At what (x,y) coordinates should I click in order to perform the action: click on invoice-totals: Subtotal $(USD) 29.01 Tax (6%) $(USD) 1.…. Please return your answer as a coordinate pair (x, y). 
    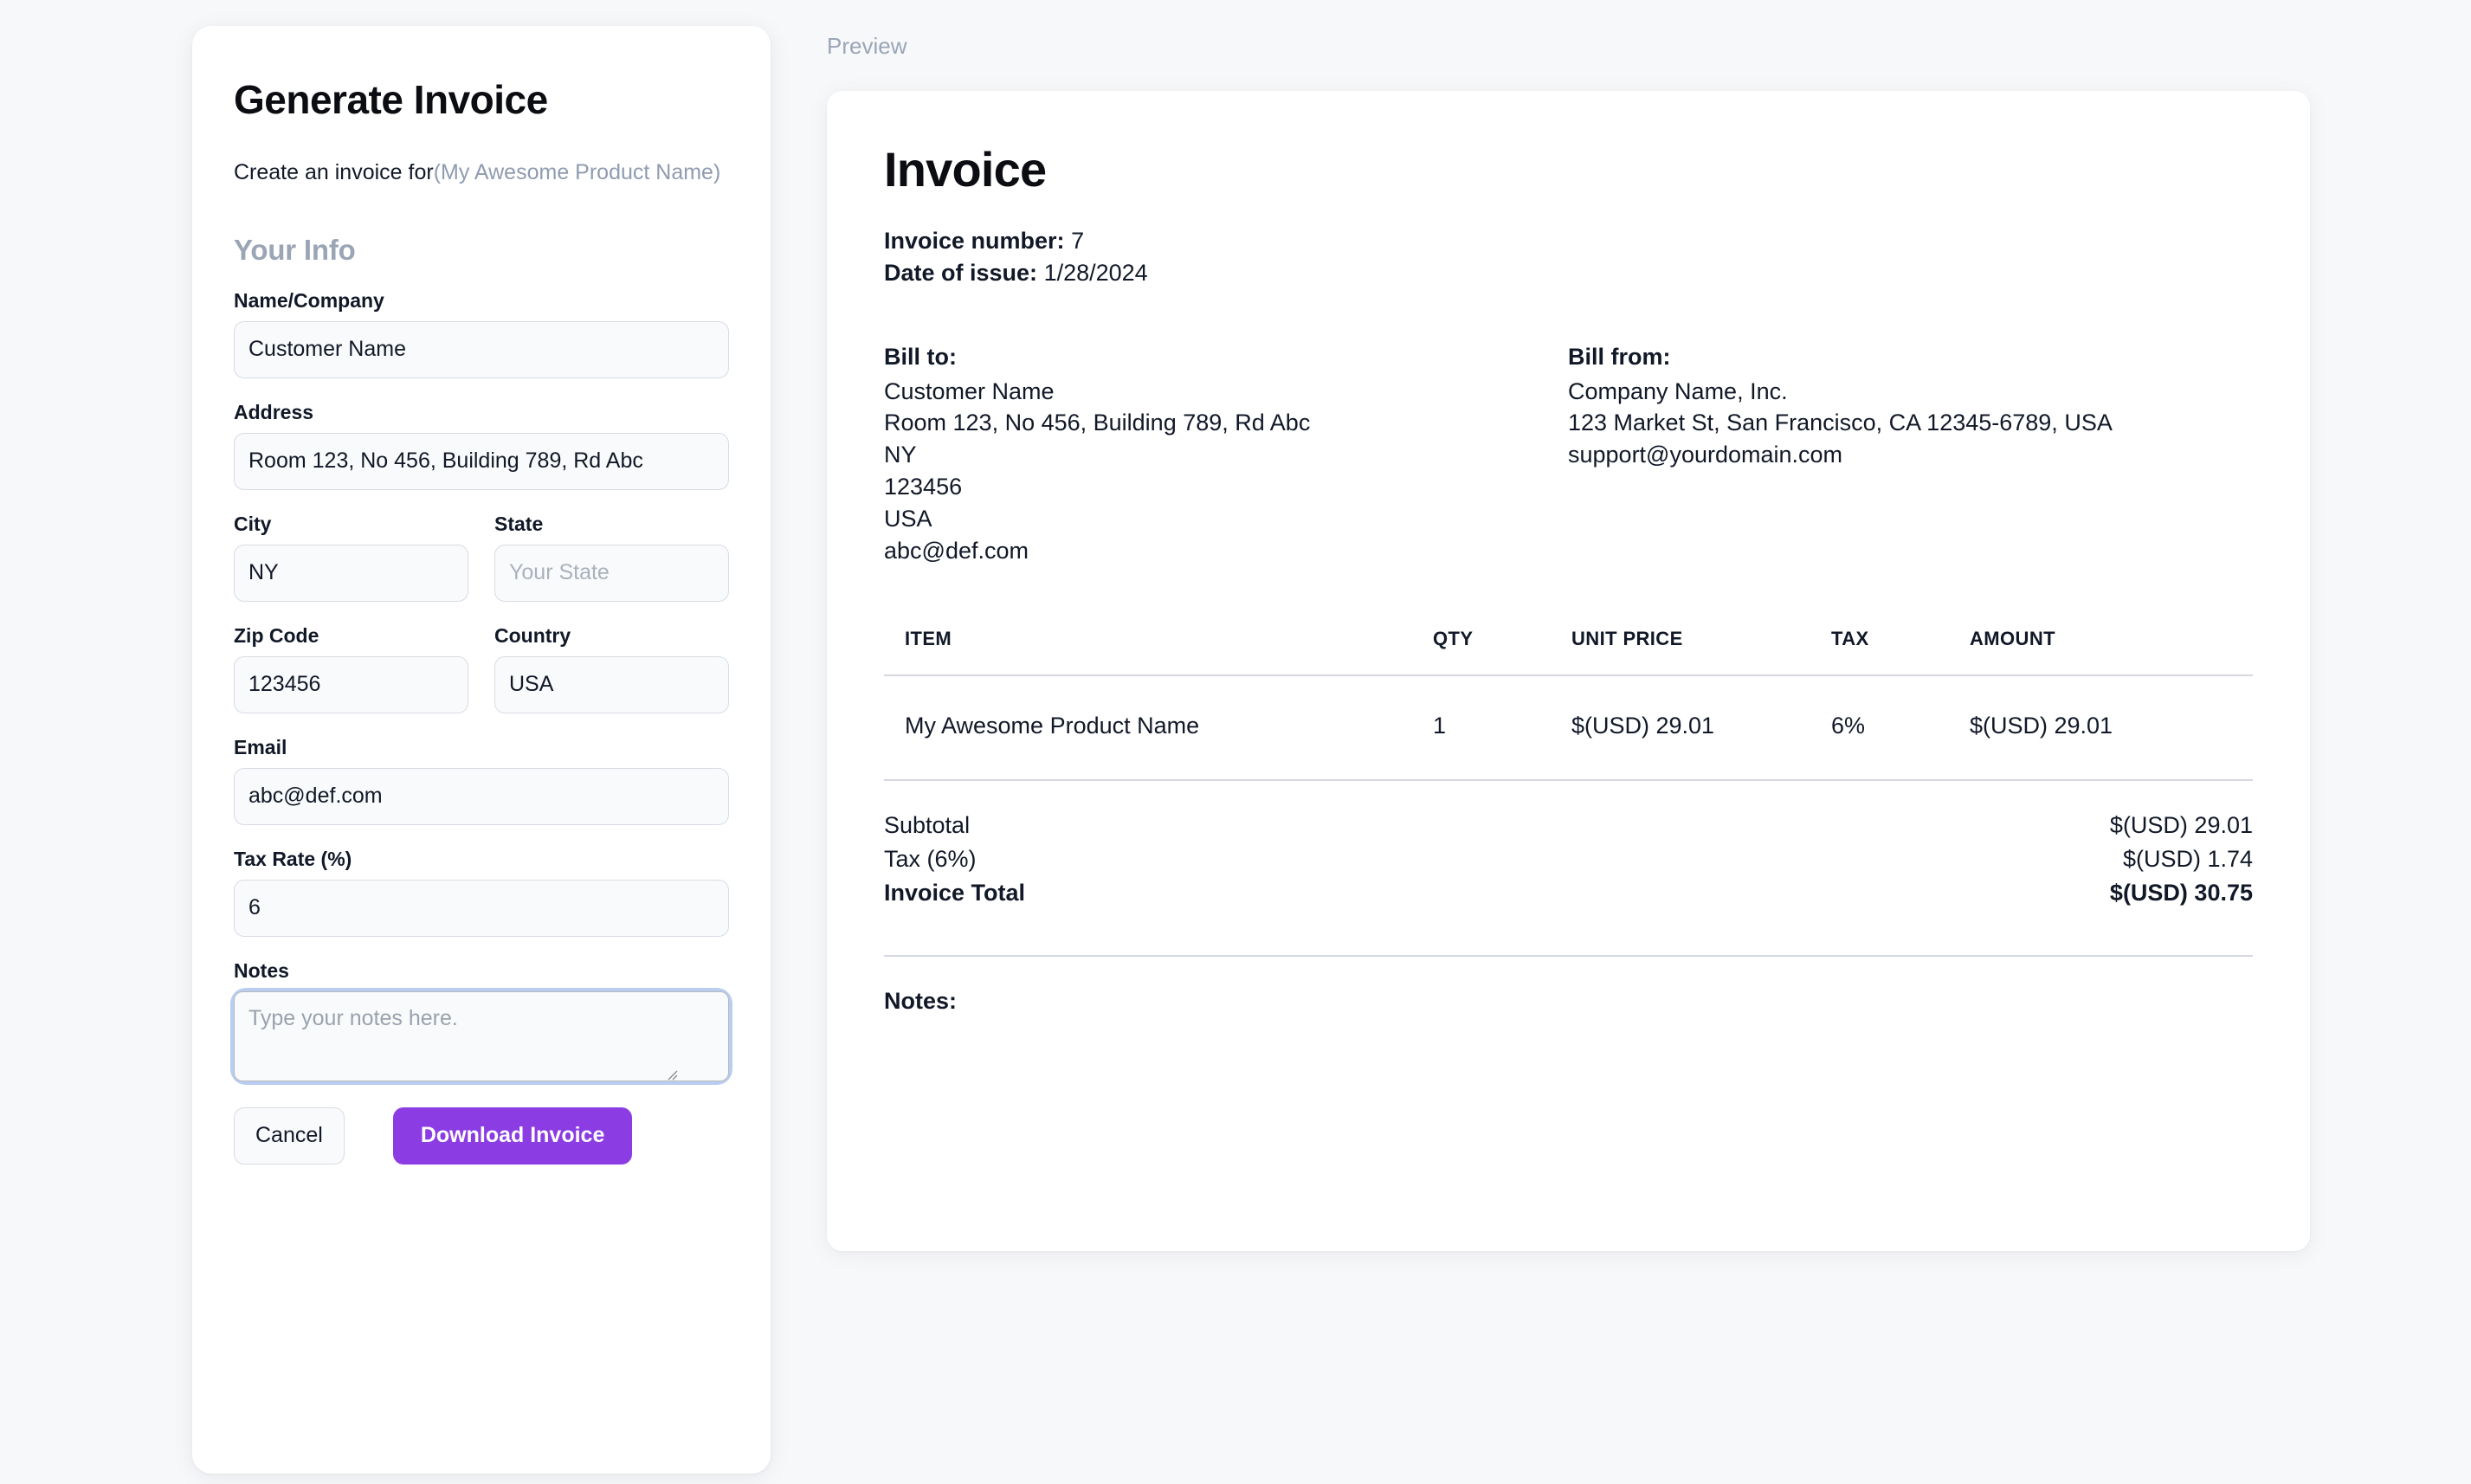
    Looking at the image, I should click on (1568, 859).